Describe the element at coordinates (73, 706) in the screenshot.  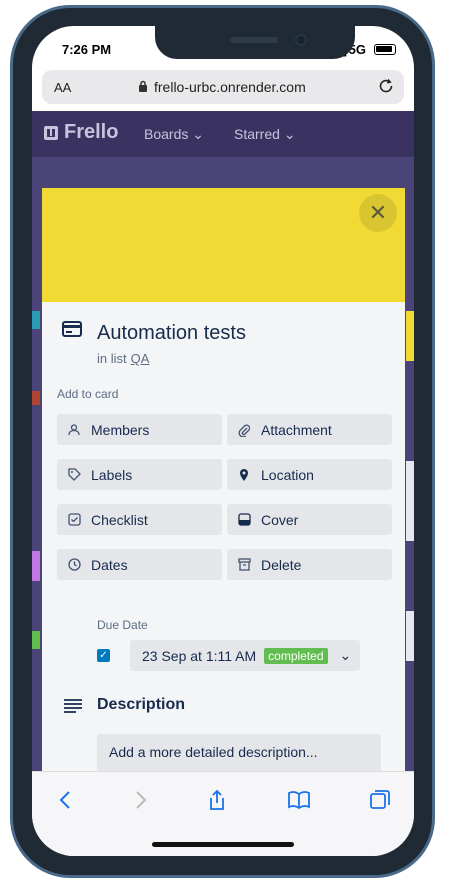
I see `description-icon` at that location.